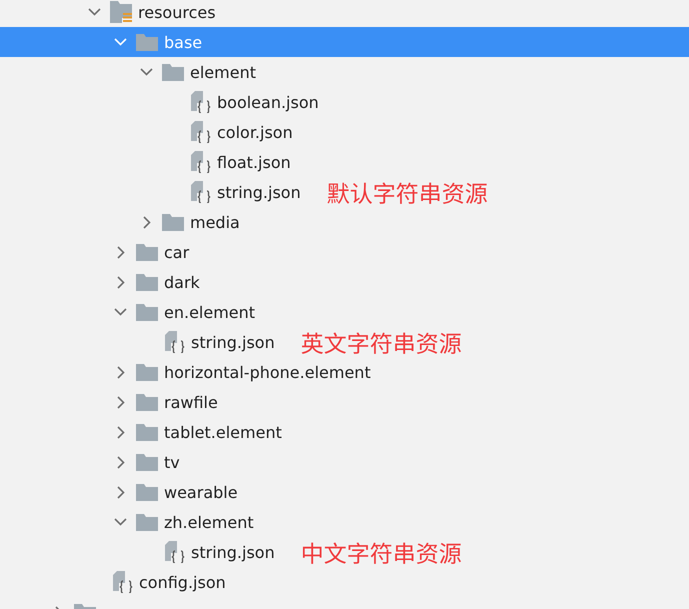 The image size is (689, 609). What do you see at coordinates (407, 192) in the screenshot?
I see `annotation-text: 默认字符串资源` at bounding box center [407, 192].